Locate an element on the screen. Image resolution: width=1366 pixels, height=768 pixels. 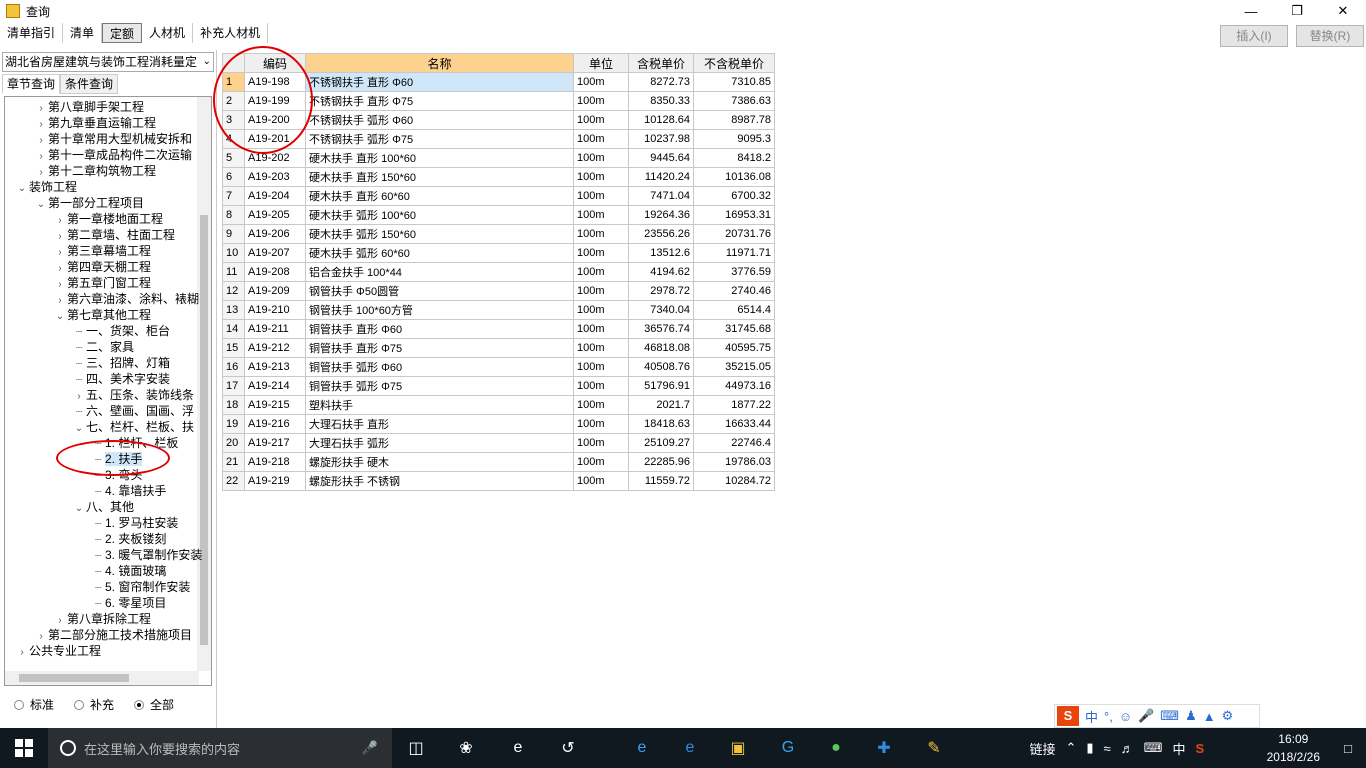
header-price-tax: 含税单价 is located at coordinates (661, 63).